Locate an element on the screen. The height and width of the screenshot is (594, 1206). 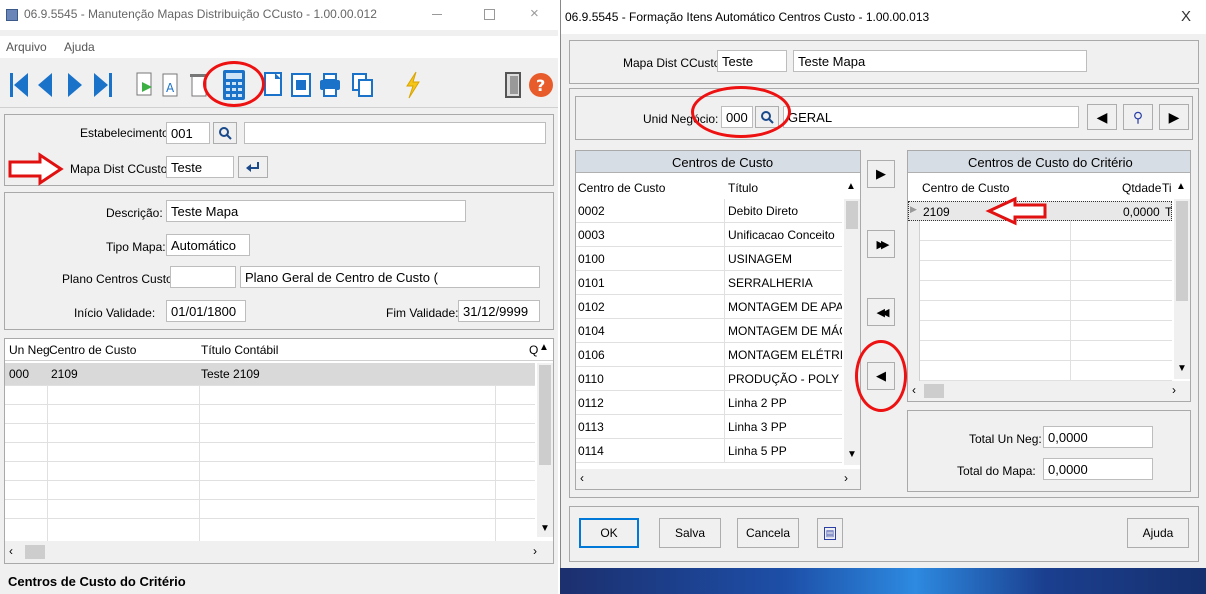
cancela-button: Cancela is located at coordinates (768, 533).